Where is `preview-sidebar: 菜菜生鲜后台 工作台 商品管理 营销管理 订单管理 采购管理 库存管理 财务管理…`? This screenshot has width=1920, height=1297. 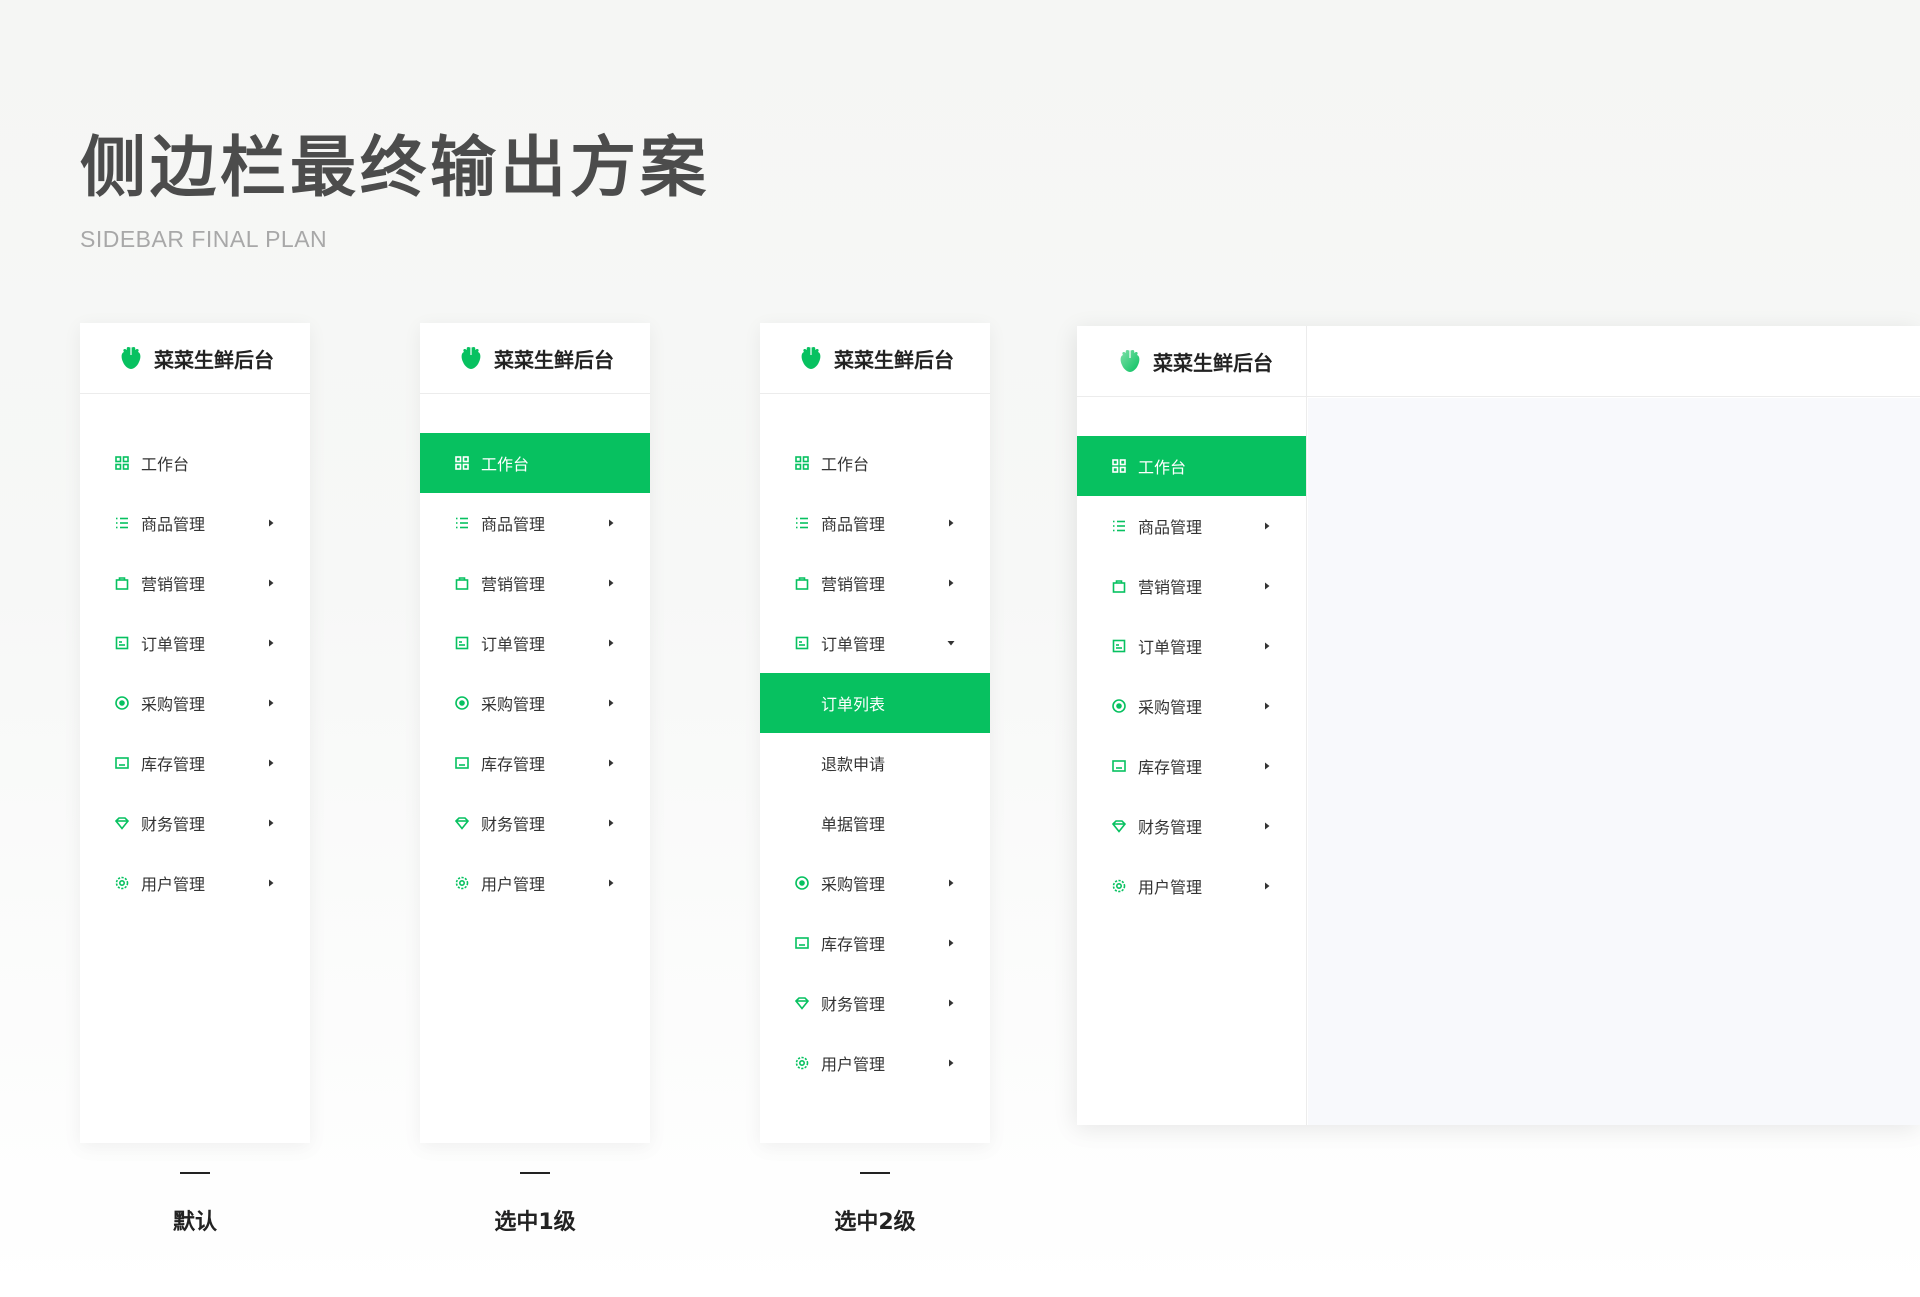
preview-sidebar: 菜菜生鲜后台 工作台 商品管理 营销管理 订单管理 采购管理 库存管理 财务管理… is located at coordinates (1192, 725).